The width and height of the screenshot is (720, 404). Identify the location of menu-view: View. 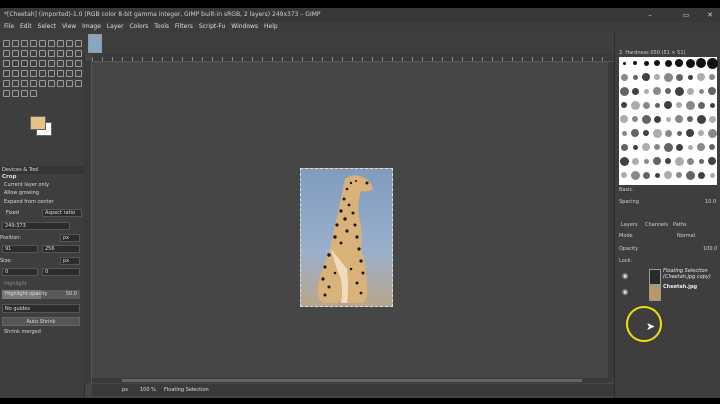
(69, 26).